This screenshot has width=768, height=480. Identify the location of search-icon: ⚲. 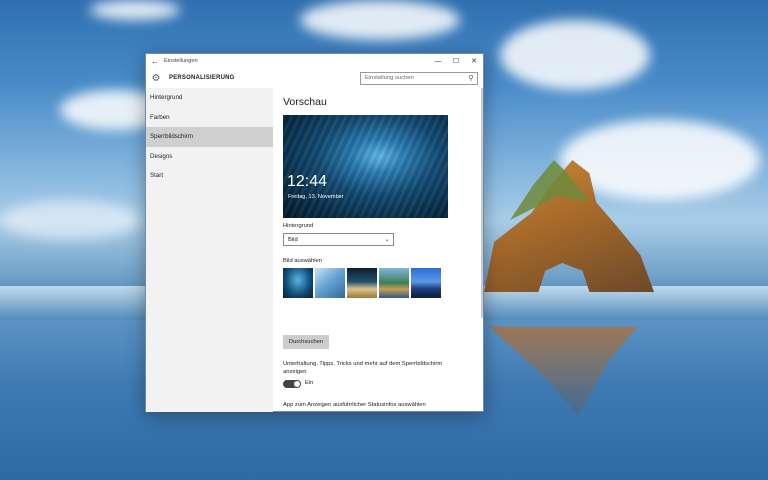
(471, 78).